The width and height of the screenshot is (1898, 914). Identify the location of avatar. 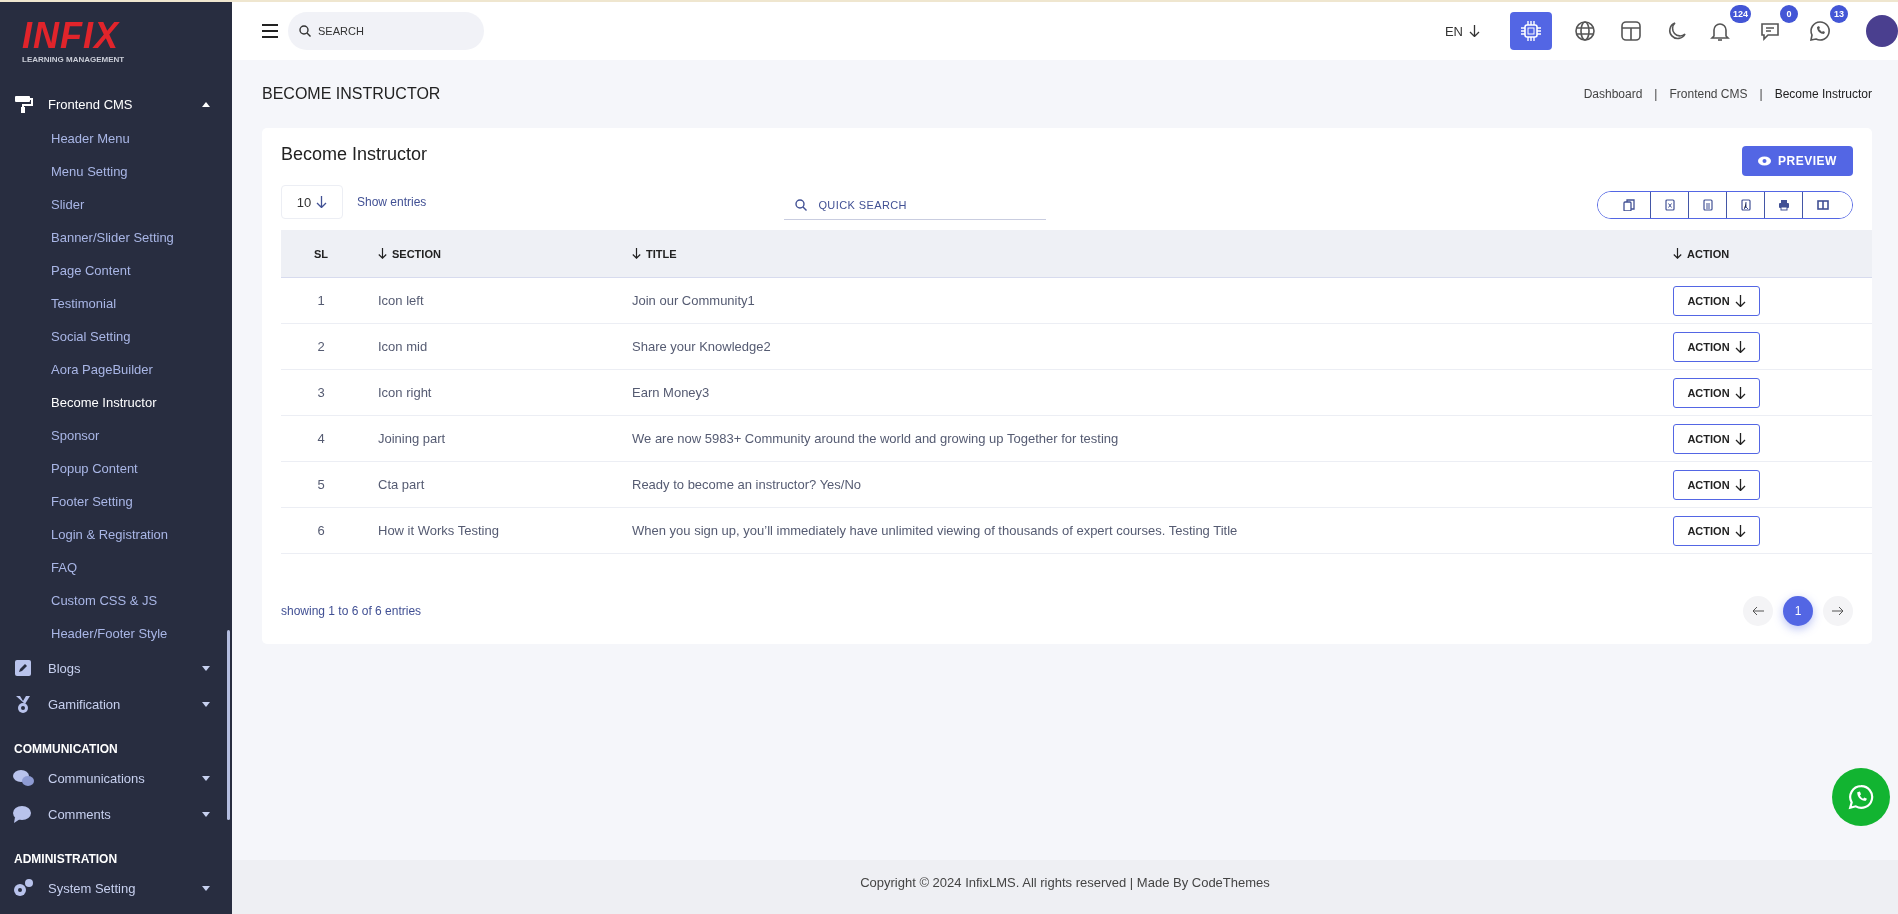
(1882, 31).